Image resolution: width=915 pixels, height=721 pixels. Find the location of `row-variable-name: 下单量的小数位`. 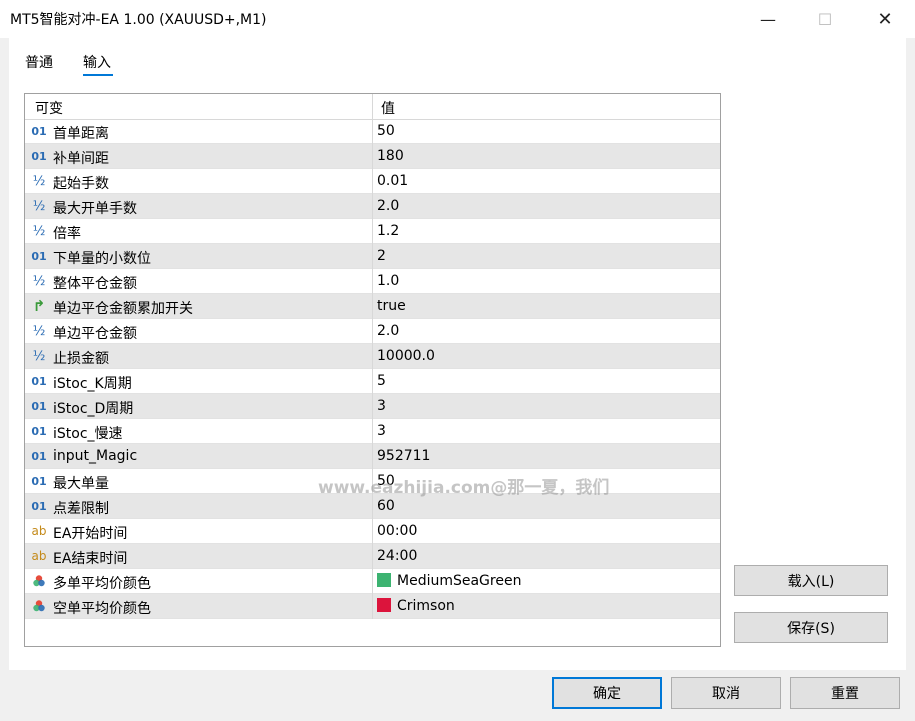

row-variable-name: 下单量的小数位 is located at coordinates (102, 259).